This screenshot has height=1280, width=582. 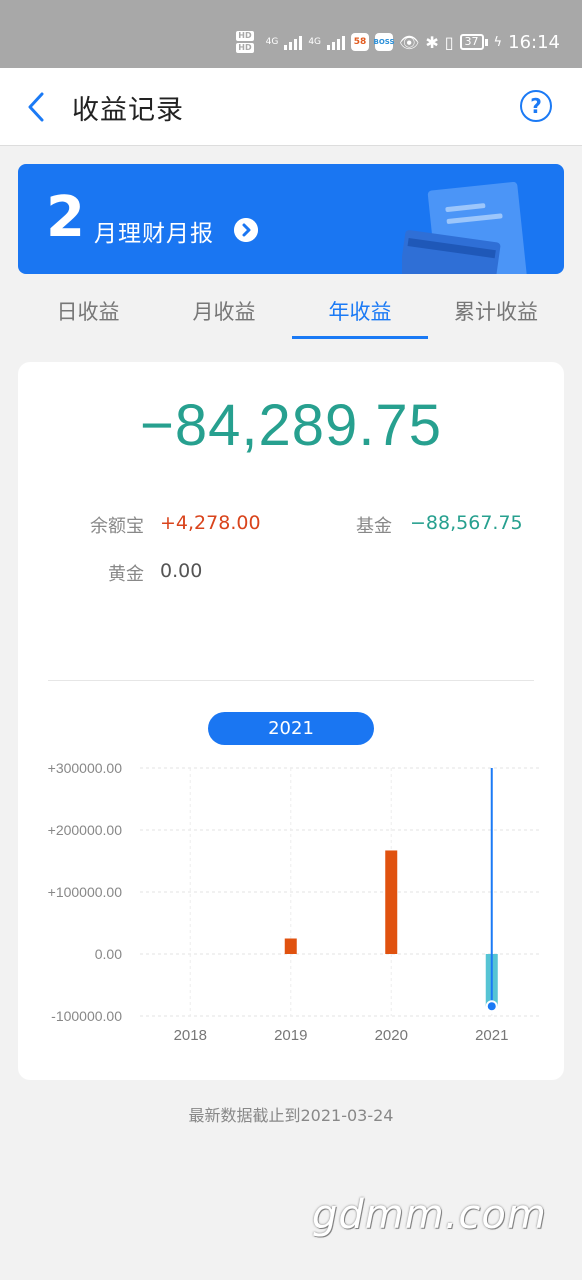 I want to click on x-tick-label: 2018, so click(x=190, y=1035).